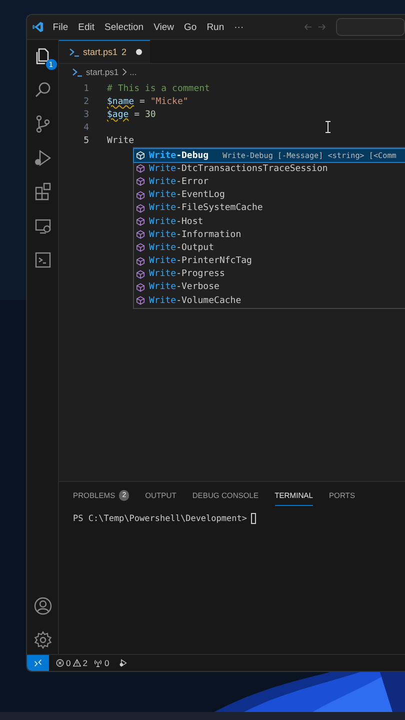 Image resolution: width=405 pixels, height=720 pixels. Describe the element at coordinates (169, 101) in the screenshot. I see `code-token: "Micke"` at that location.